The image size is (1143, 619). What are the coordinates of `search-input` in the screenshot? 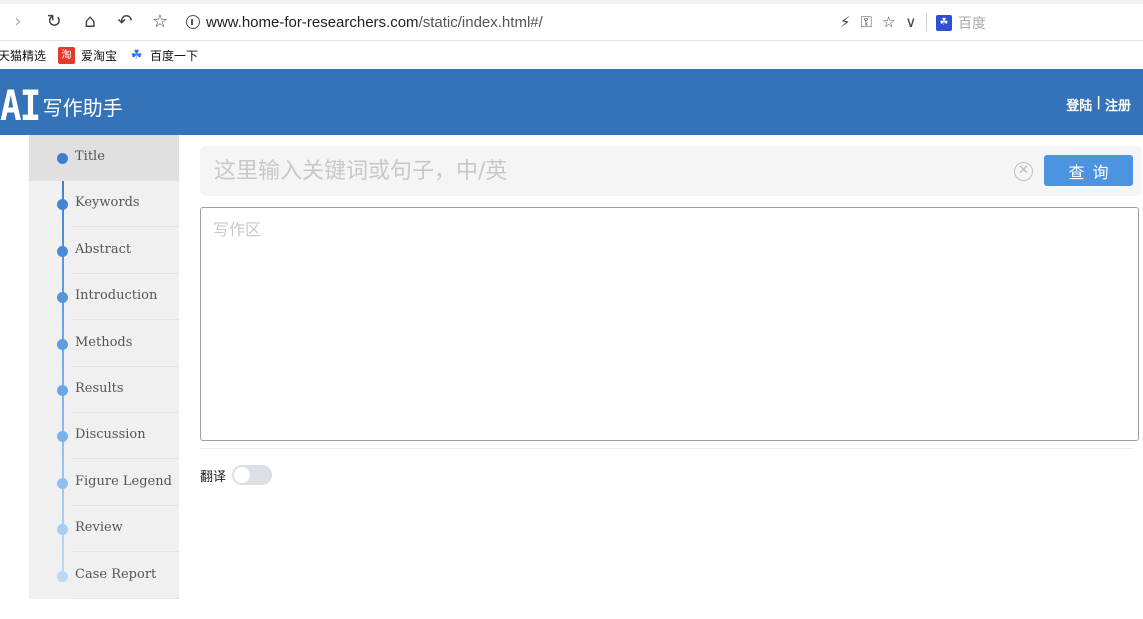 It's located at (609, 171).